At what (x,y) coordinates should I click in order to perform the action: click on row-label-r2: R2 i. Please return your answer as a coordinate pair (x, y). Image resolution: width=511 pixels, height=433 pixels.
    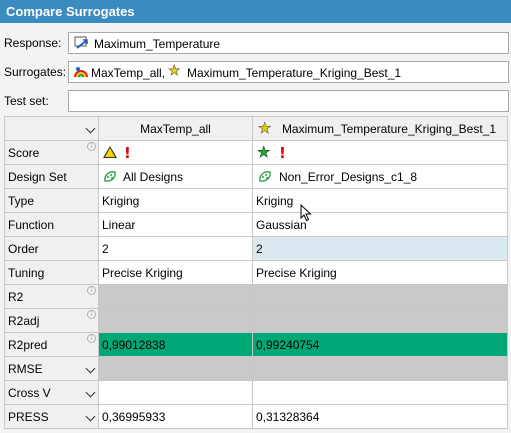
    Looking at the image, I should click on (52, 297).